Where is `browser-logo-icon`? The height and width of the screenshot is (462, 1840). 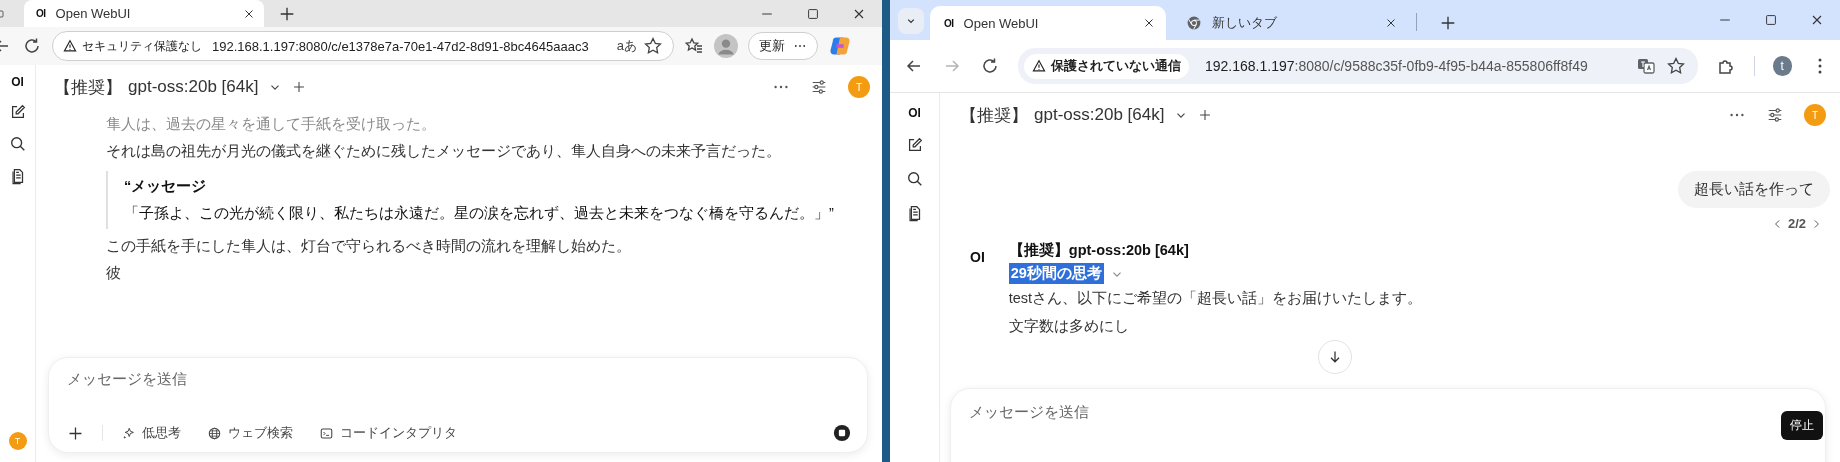 browser-logo-icon is located at coordinates (1194, 23).